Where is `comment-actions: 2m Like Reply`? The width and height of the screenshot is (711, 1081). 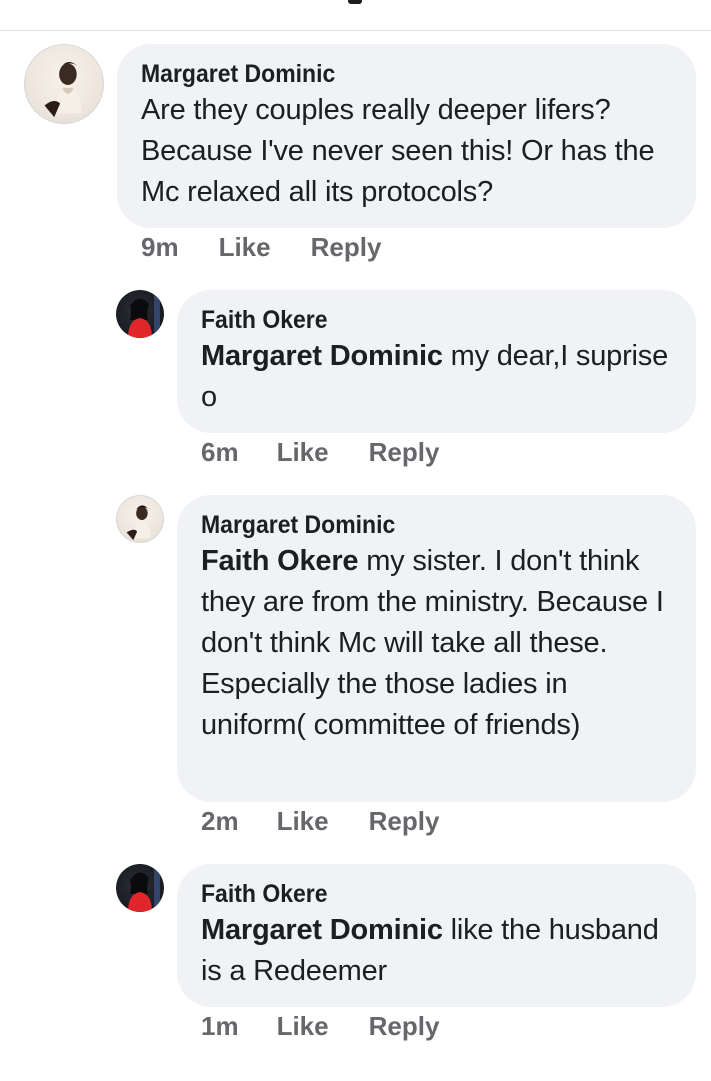 comment-actions: 2m Like Reply is located at coordinates (320, 821).